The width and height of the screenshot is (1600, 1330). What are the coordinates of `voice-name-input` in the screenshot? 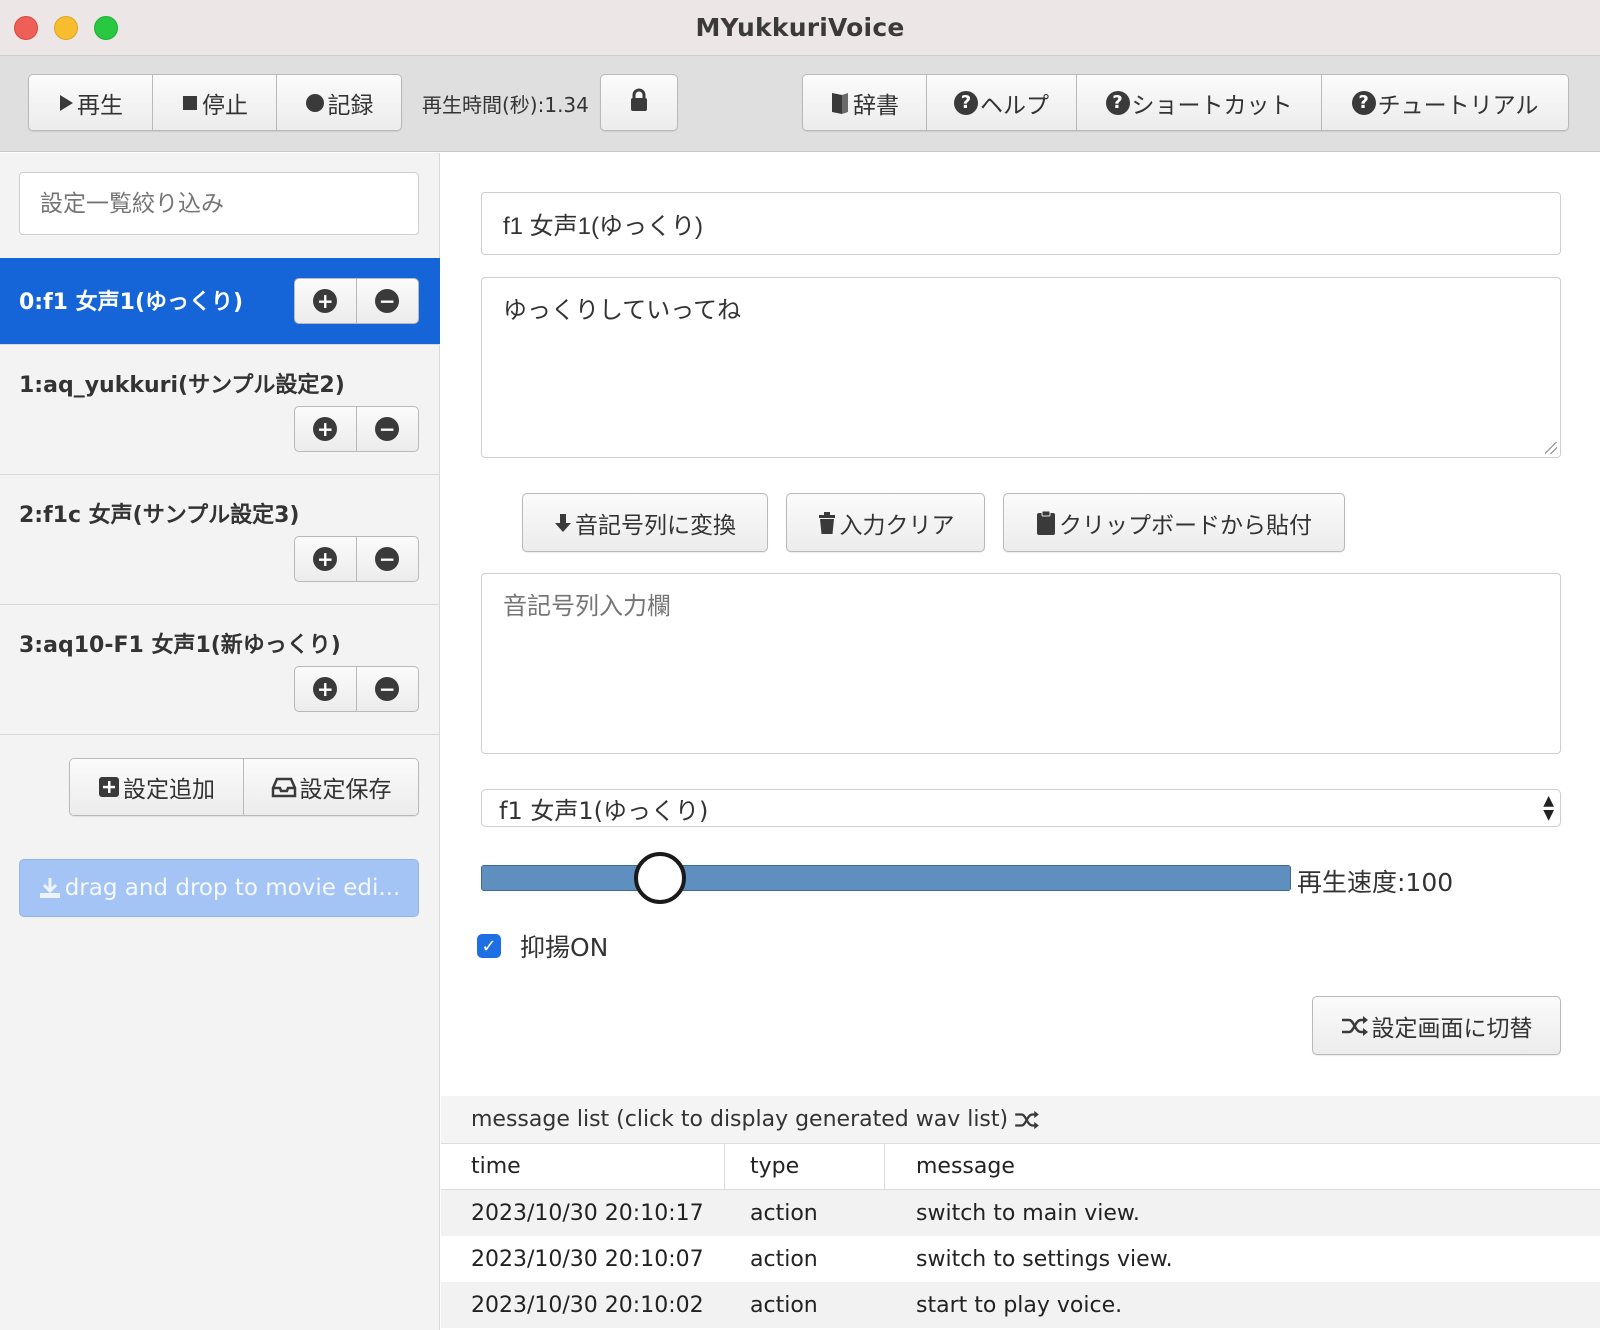 It's located at (1021, 223).